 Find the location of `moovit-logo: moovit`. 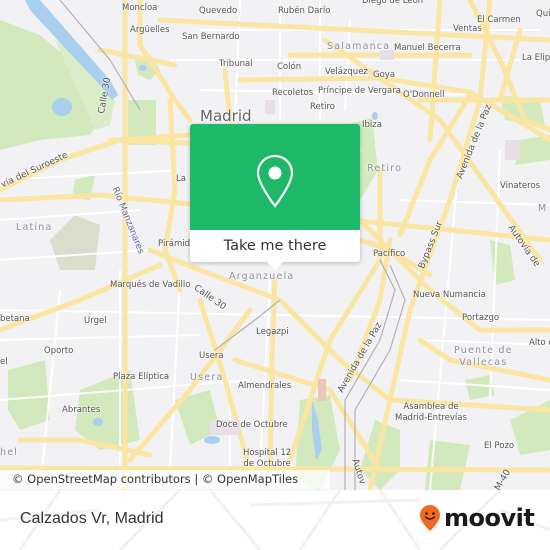

moovit-logo: moovit is located at coordinates (477, 518).